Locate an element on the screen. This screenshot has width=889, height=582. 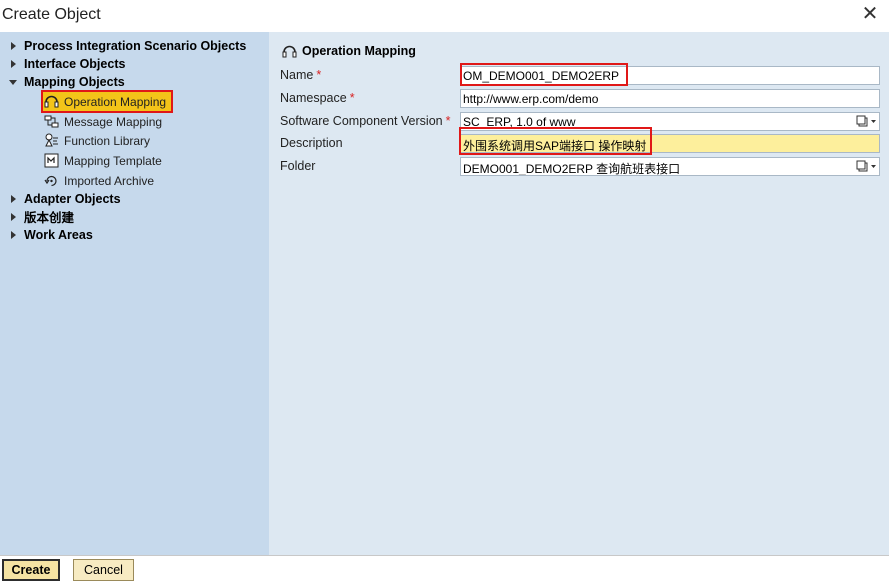
dialog-footer: Create Cancel is located at coordinates (444, 568).